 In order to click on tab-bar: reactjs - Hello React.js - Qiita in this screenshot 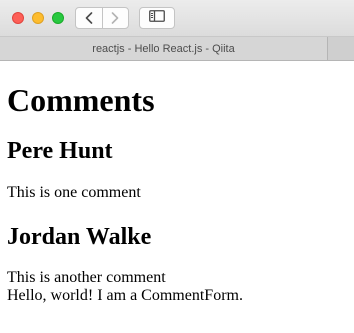, I will do `click(177, 49)`.